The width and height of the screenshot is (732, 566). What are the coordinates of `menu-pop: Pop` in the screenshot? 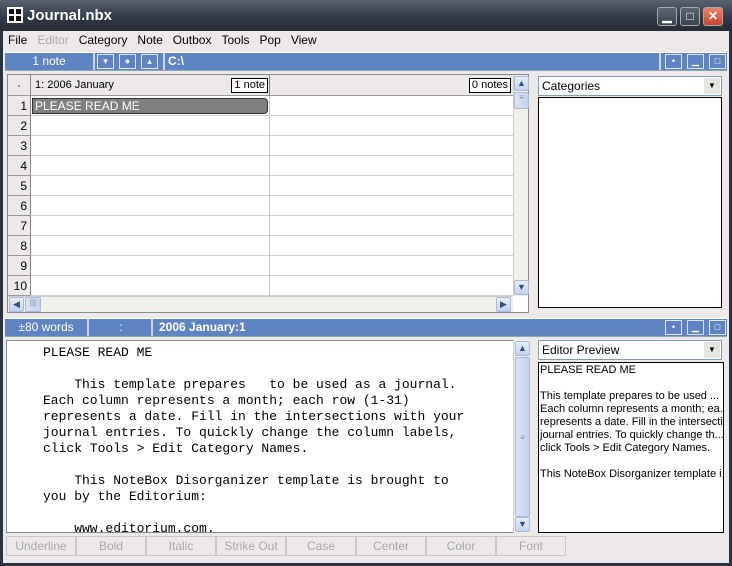 It's located at (269, 39).